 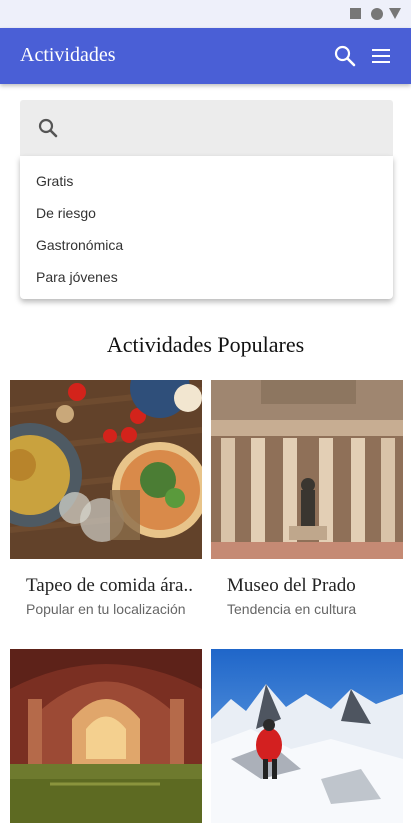 What do you see at coordinates (106, 736) in the screenshot?
I see `arab-baths-image` at bounding box center [106, 736].